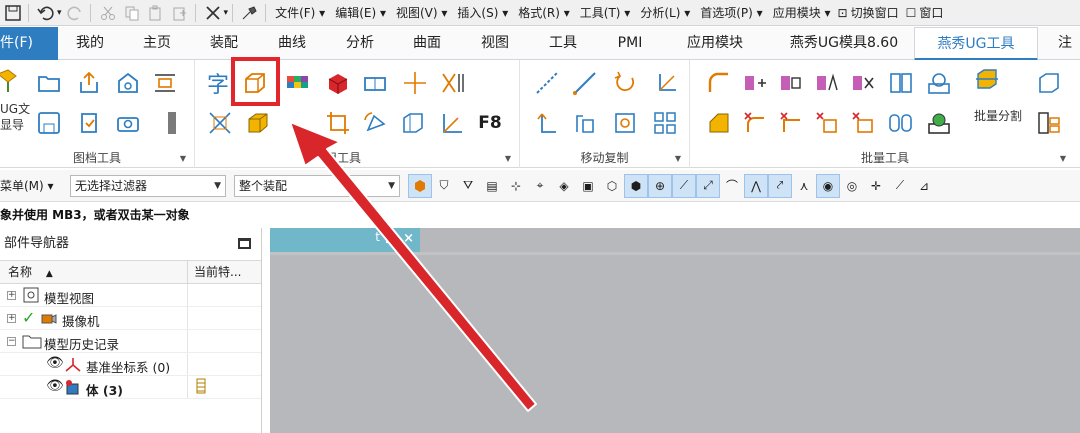  Describe the element at coordinates (804, 186) in the screenshot. I see `intersect-snap-icon: ⋏` at that location.